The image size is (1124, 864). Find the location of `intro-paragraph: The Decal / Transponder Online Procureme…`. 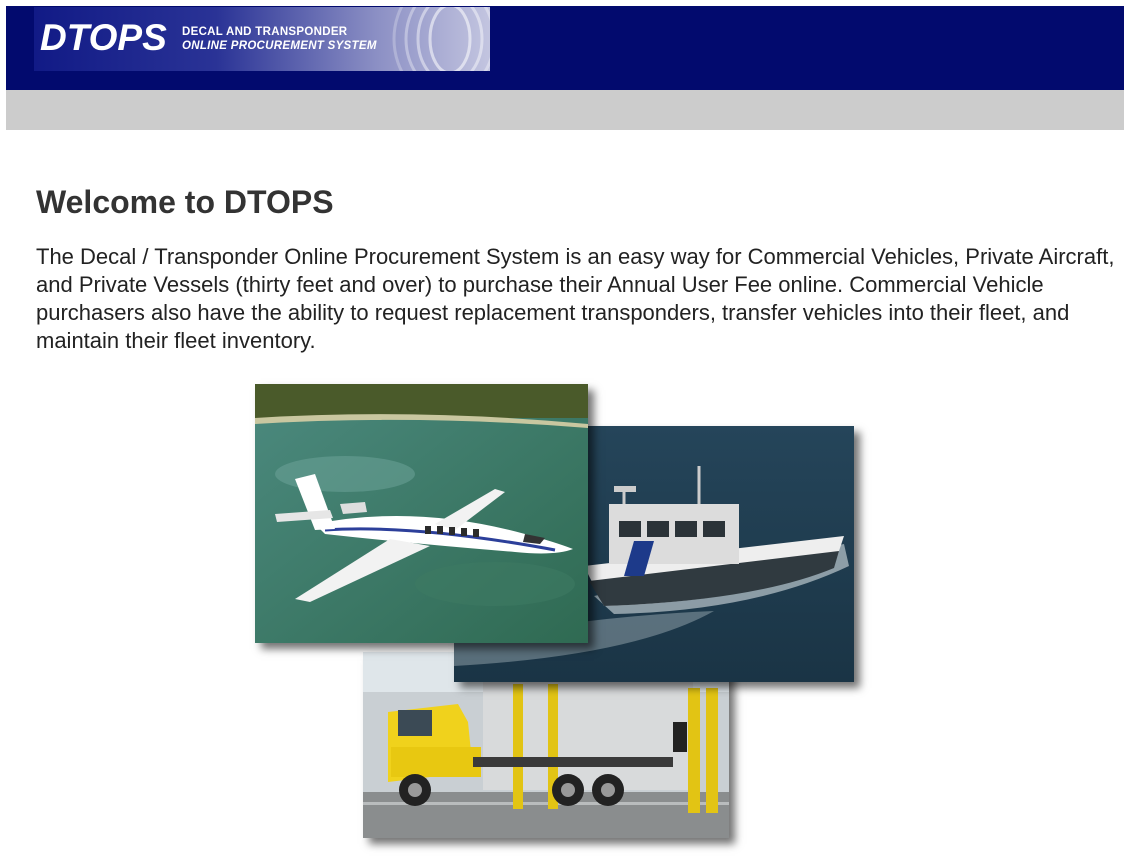

intro-paragraph: The Decal / Transponder Online Procureme… is located at coordinates (575, 298).